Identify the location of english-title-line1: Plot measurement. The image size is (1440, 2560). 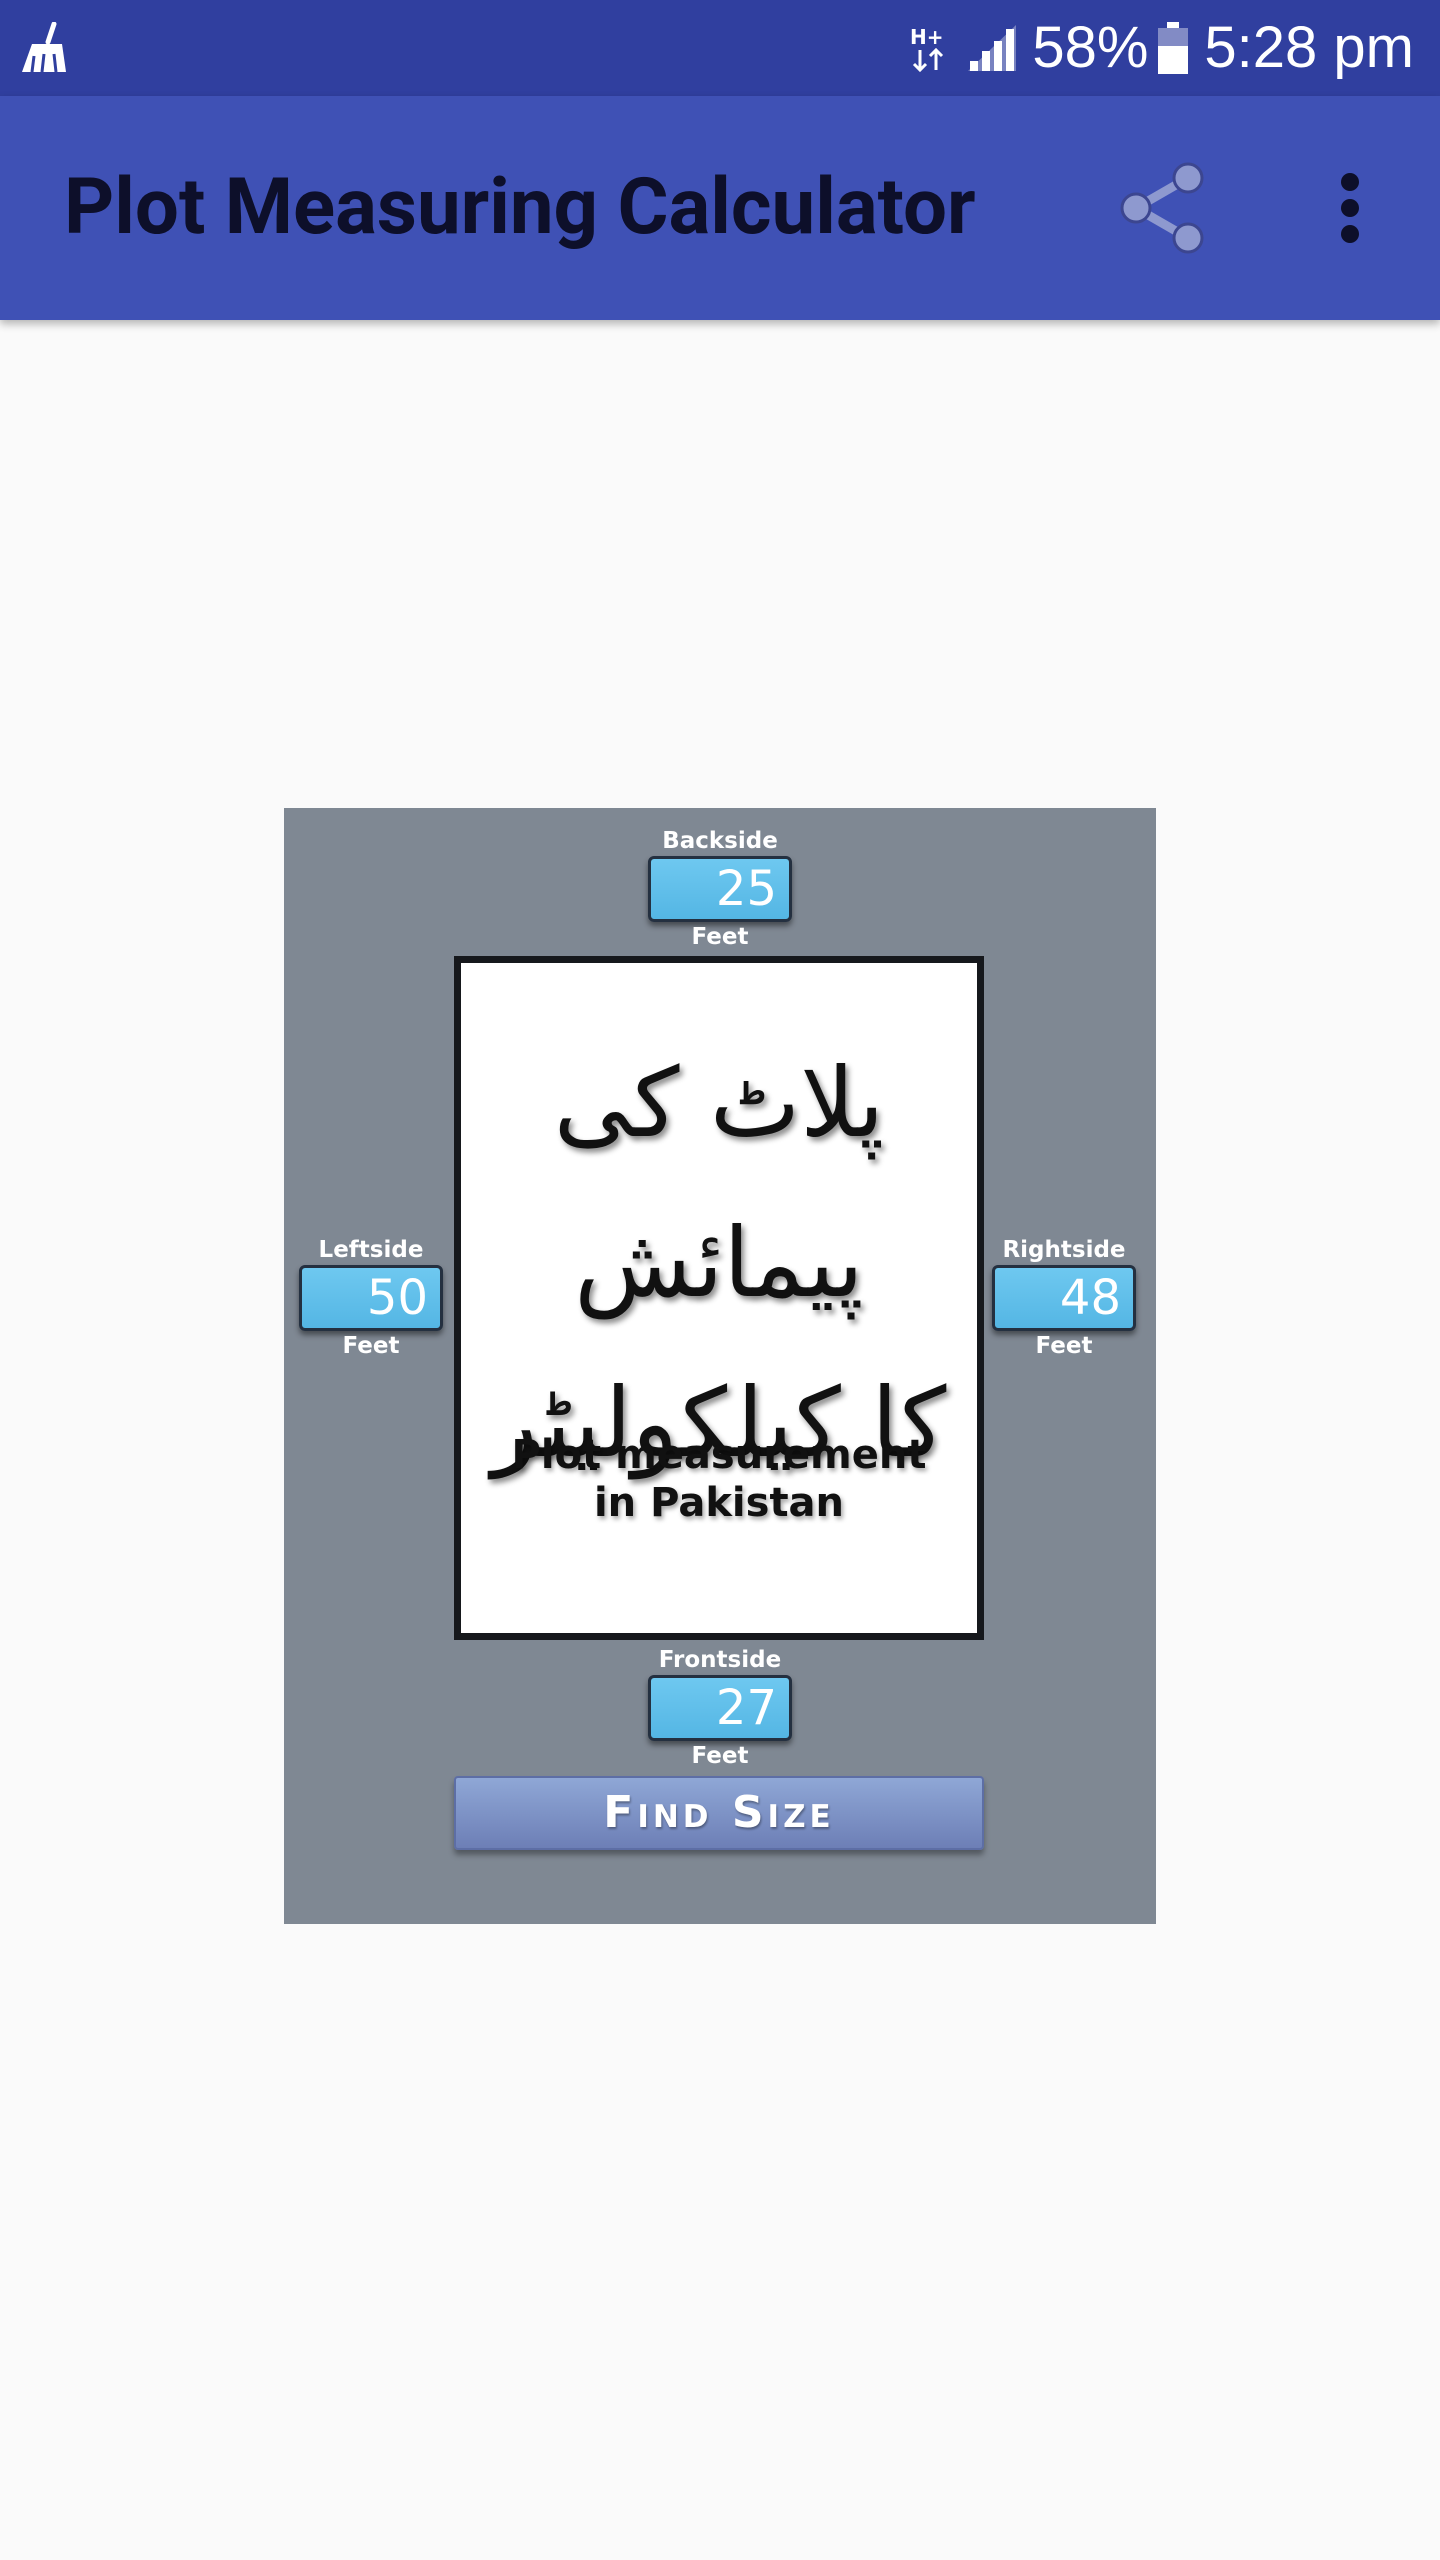
(719, 1455).